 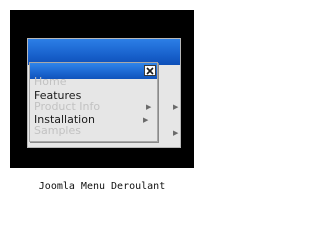 I want to click on page-caption: Joomla Menu Deroulant, so click(x=102, y=186).